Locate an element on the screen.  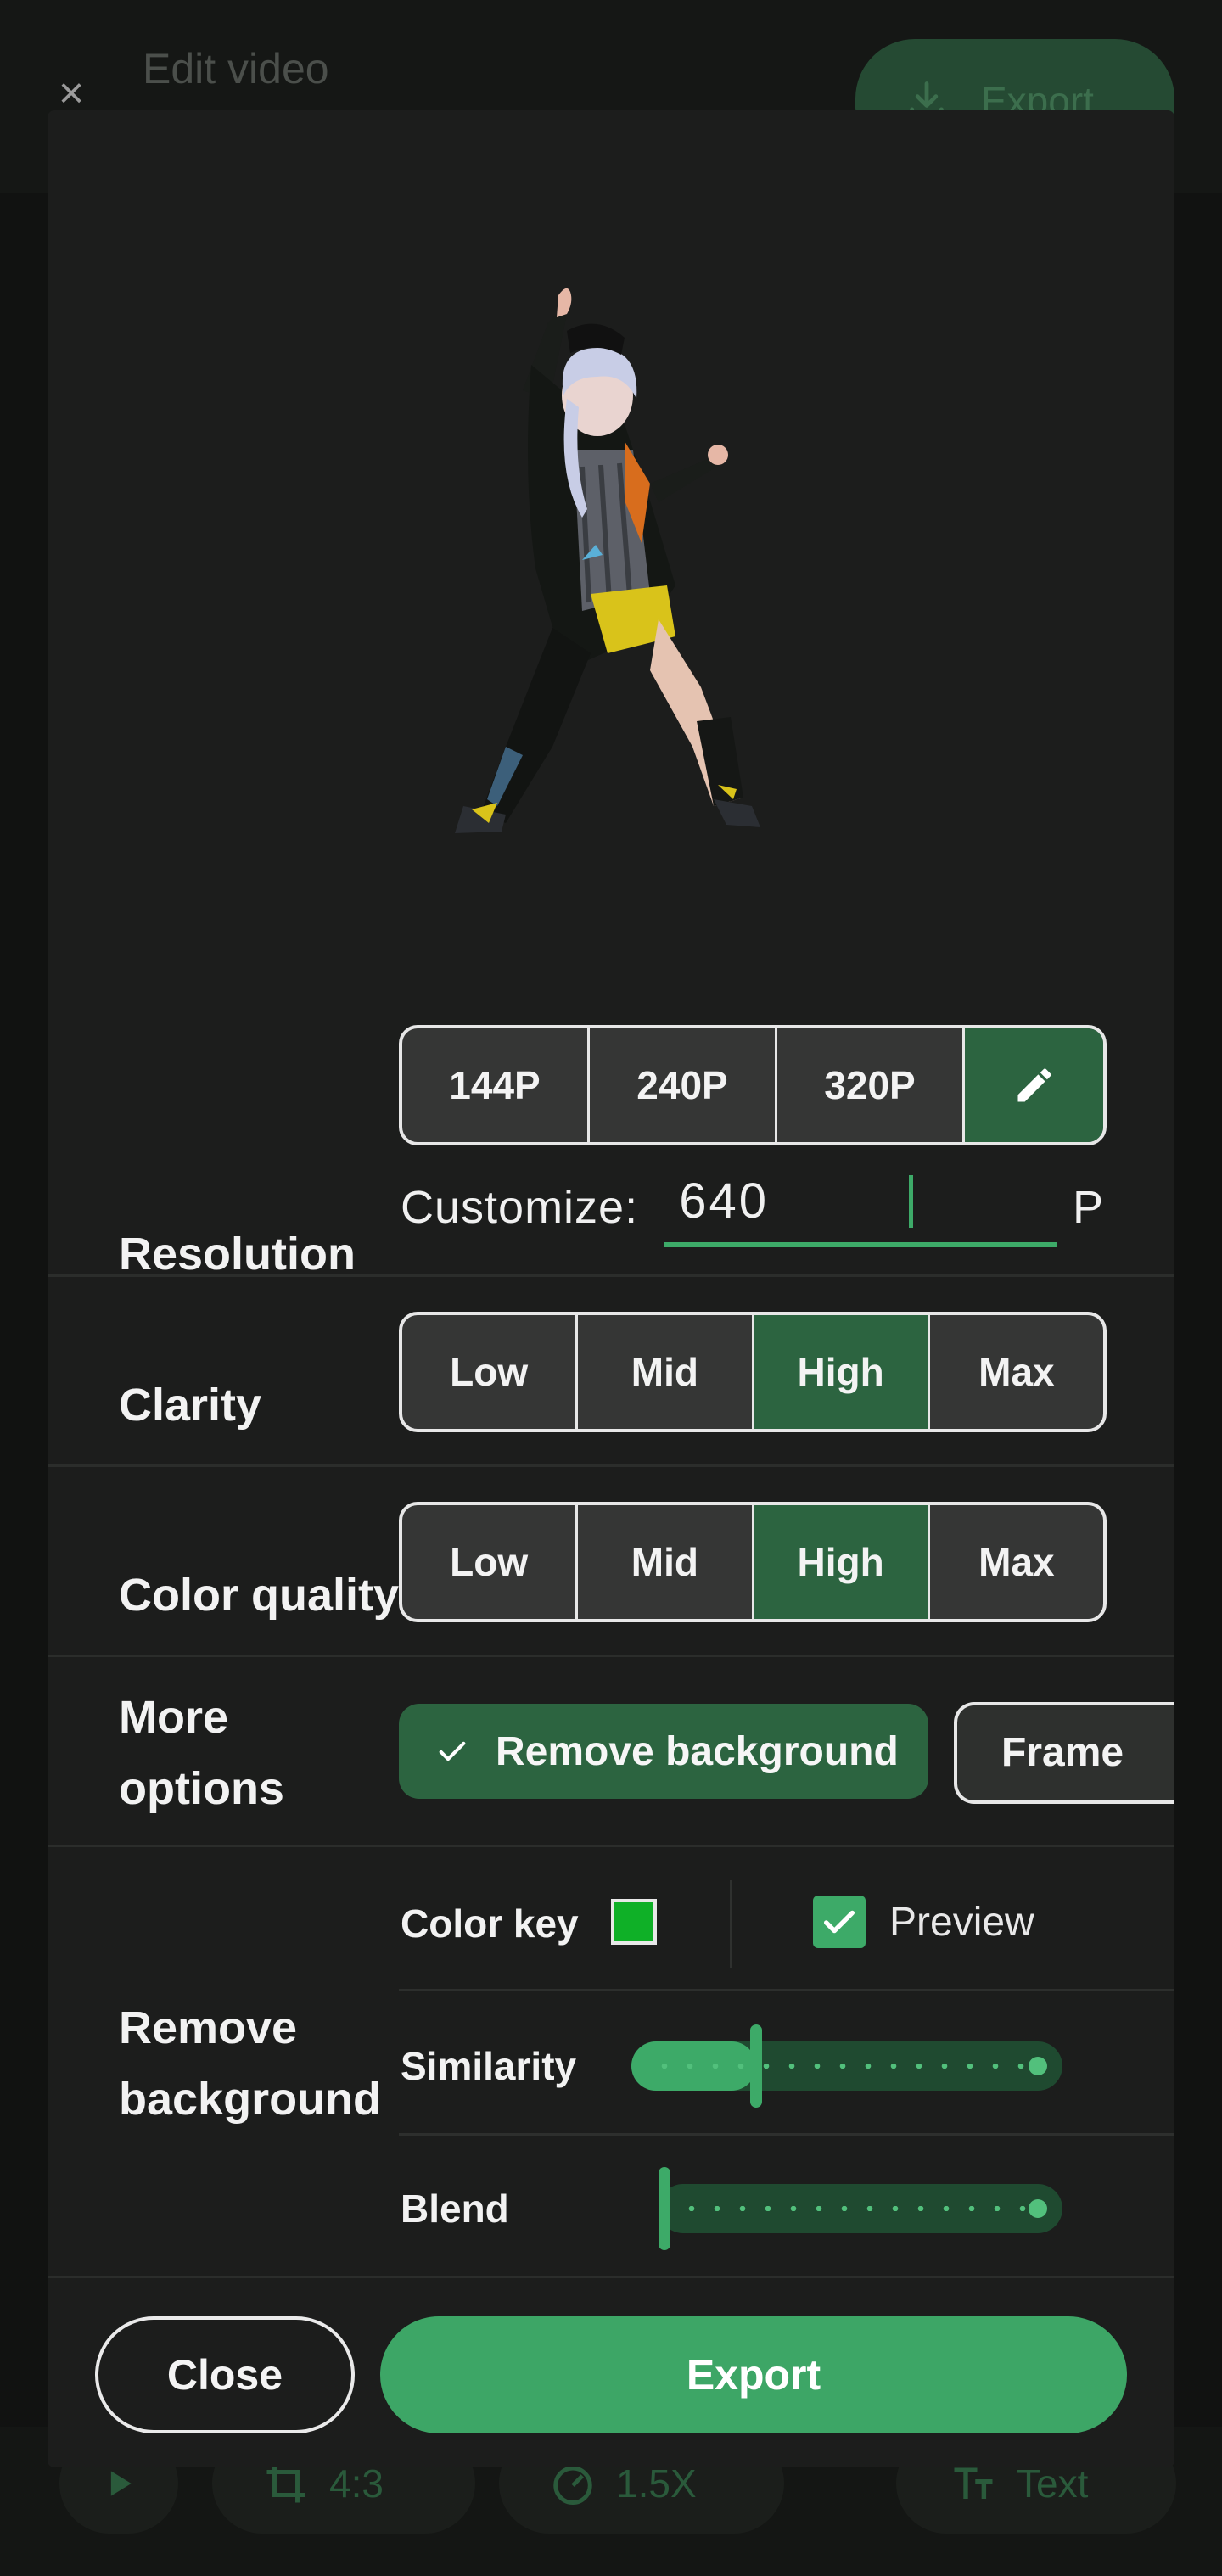
blend-label: Blend is located at coordinates (455, 2209).